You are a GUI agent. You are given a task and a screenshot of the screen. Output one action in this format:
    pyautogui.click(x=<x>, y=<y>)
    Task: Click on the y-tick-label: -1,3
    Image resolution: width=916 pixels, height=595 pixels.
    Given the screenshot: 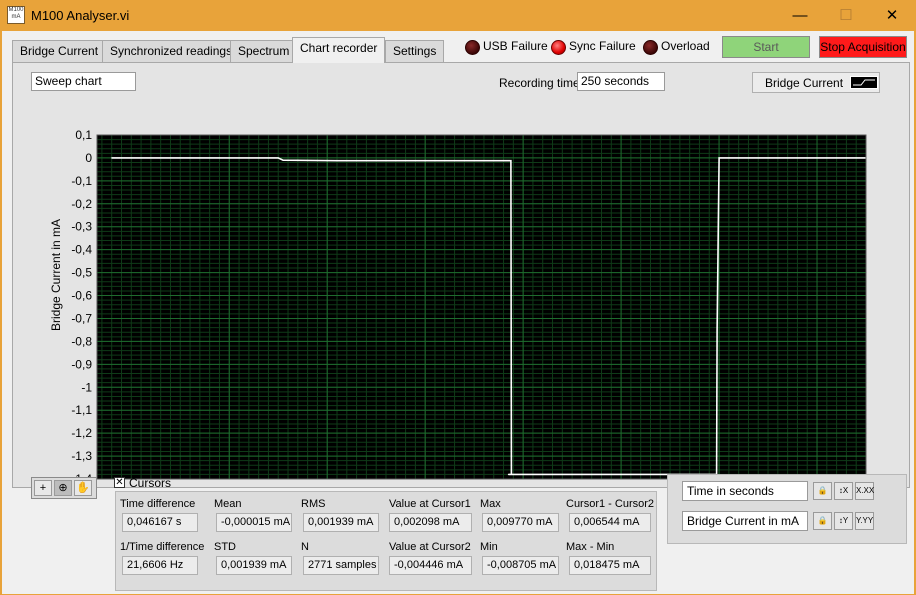 What is the action you would take?
    pyautogui.click(x=81, y=456)
    